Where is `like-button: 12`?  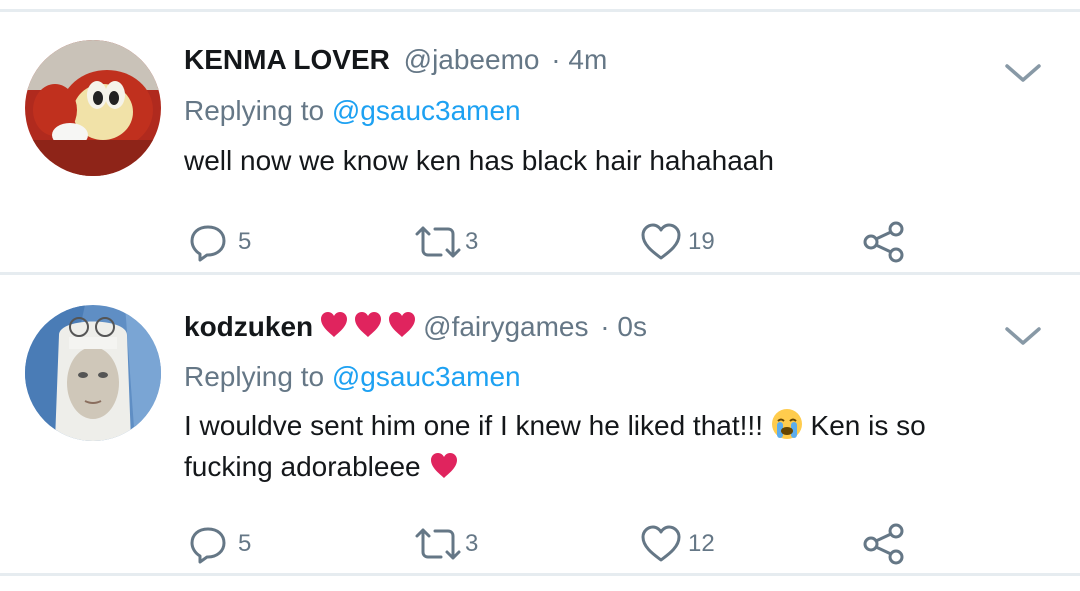 like-button: 12 is located at coordinates (677, 544).